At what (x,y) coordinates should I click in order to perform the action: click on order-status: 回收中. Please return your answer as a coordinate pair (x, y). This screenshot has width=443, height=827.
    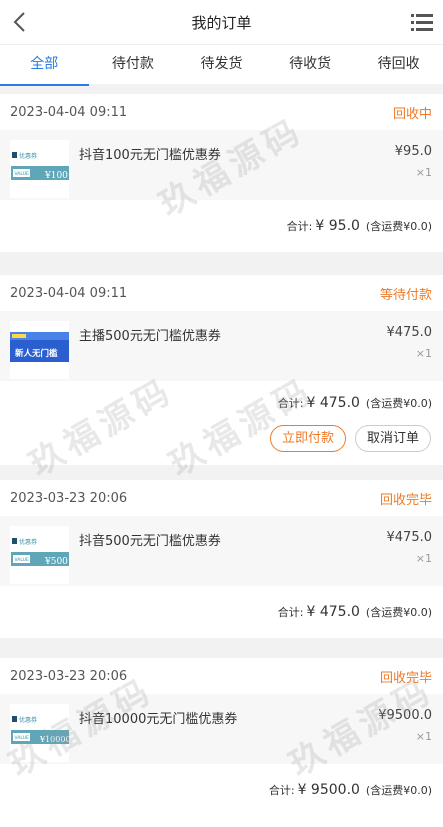
    Looking at the image, I should click on (412, 114).